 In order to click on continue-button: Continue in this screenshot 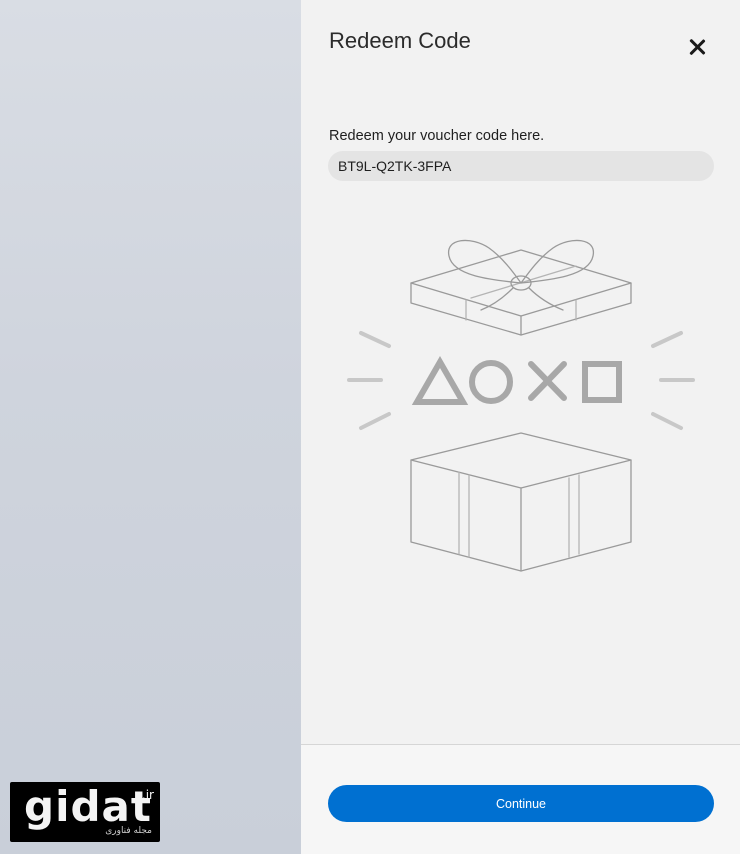, I will do `click(521, 803)`.